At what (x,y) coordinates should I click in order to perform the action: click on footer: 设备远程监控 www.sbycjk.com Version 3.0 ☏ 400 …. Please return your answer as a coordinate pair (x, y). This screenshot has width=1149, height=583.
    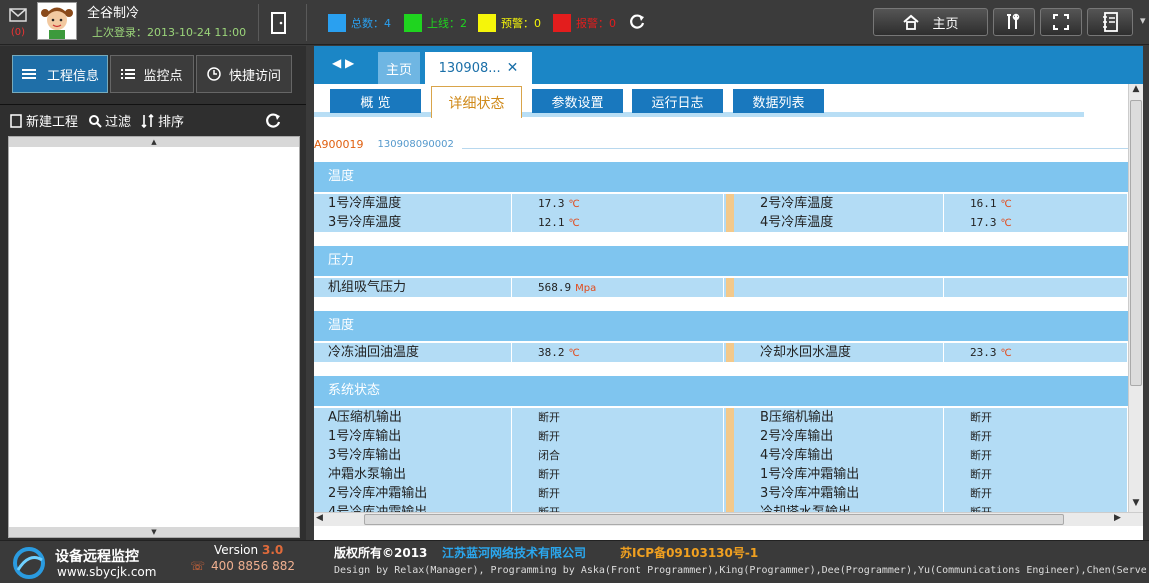
    Looking at the image, I should click on (574, 561).